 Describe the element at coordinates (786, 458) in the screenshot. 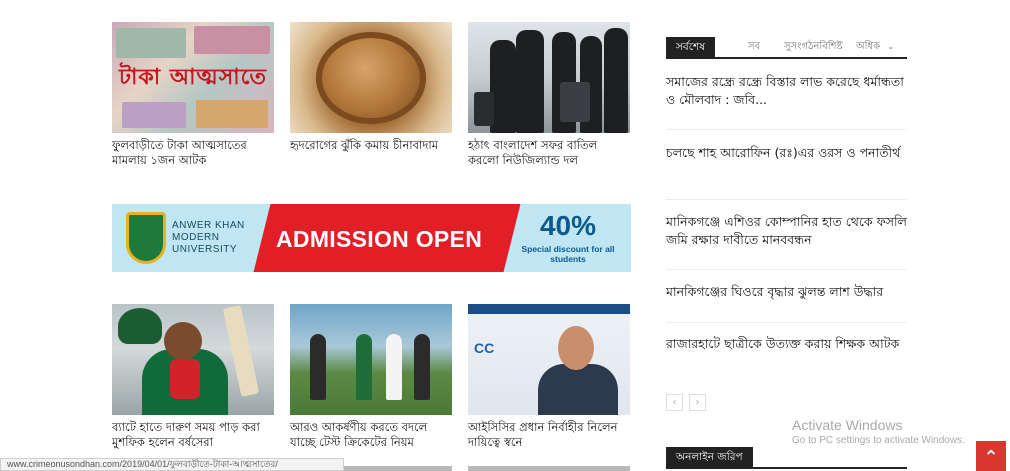

I see `poll-section-header: অনলাইন জরিপ` at that location.